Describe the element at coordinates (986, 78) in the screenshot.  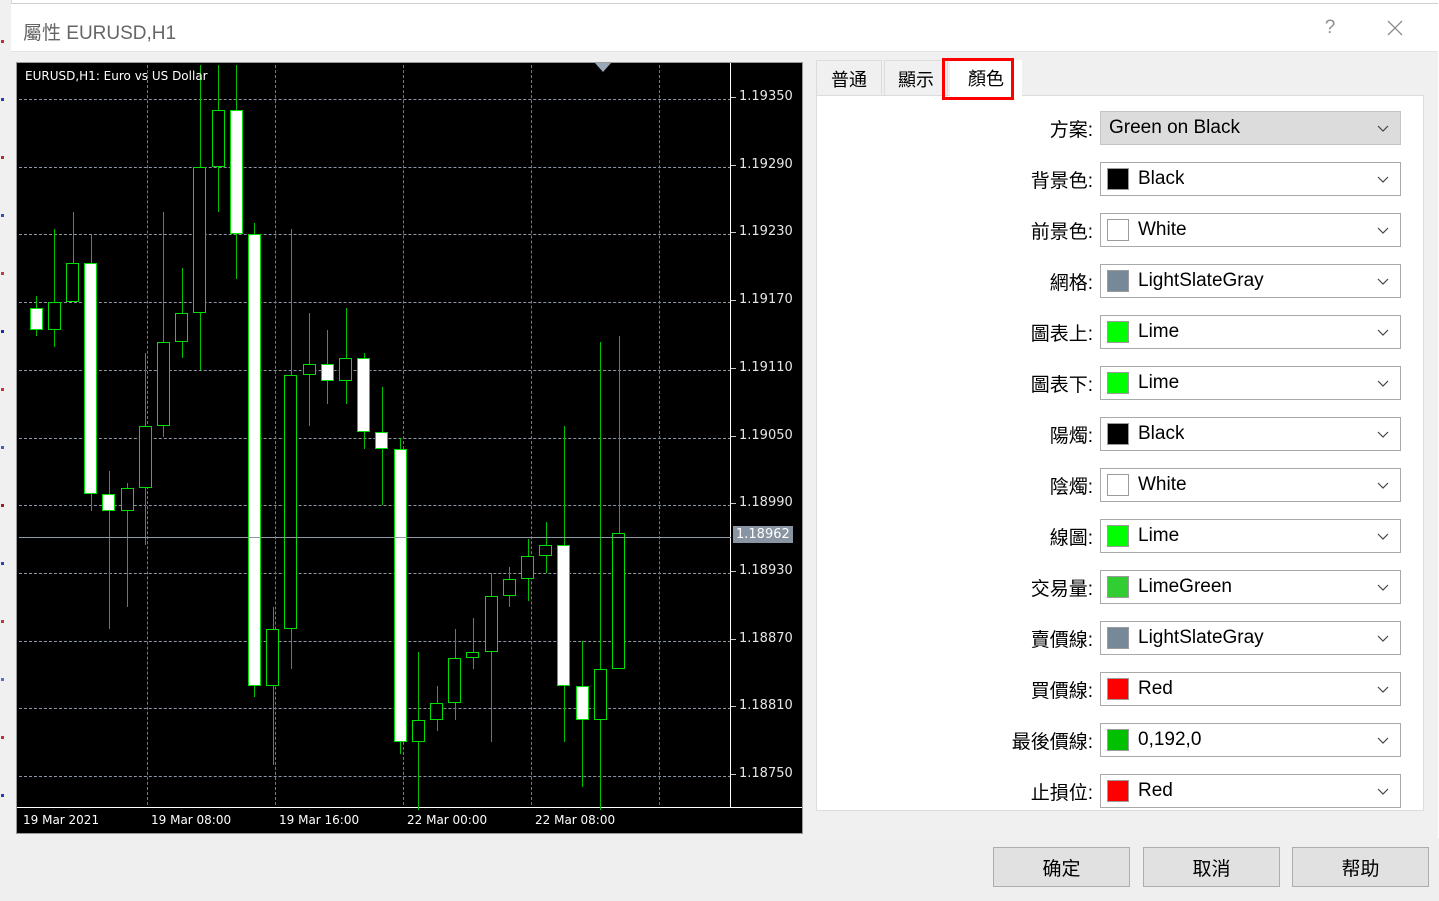
I see `tab-colors: 顏色` at that location.